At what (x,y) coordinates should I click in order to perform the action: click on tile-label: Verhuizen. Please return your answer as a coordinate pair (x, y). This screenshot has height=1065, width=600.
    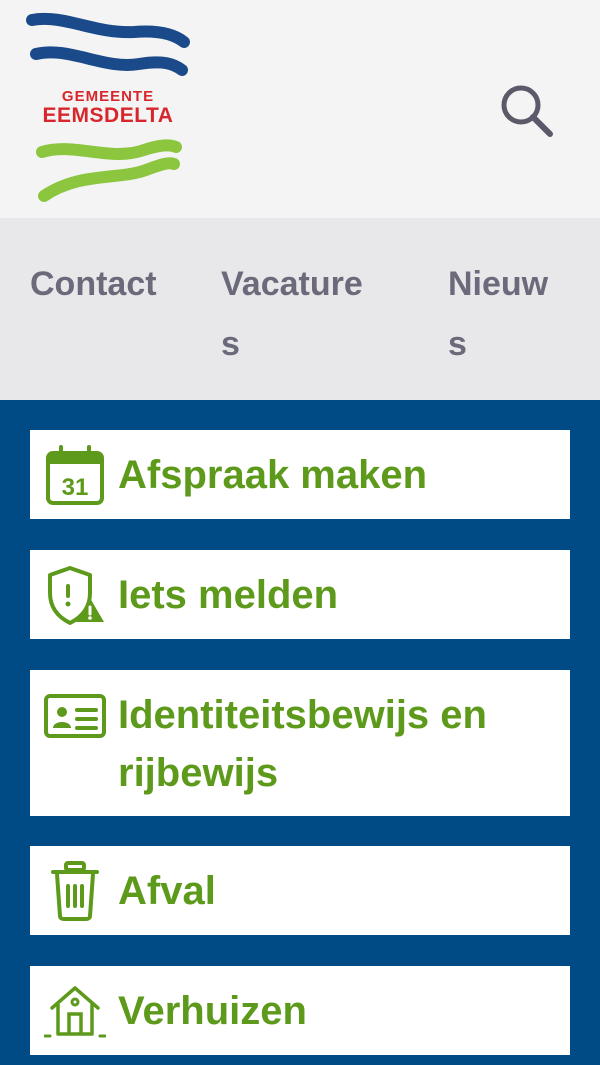
    Looking at the image, I should click on (212, 1010).